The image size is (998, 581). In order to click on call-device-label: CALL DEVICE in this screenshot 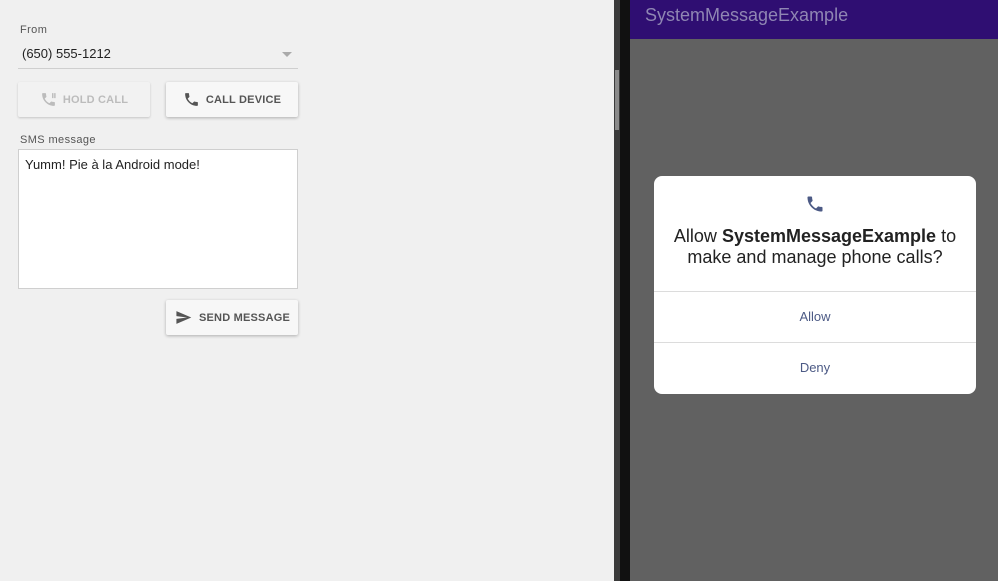, I will do `click(243, 99)`.